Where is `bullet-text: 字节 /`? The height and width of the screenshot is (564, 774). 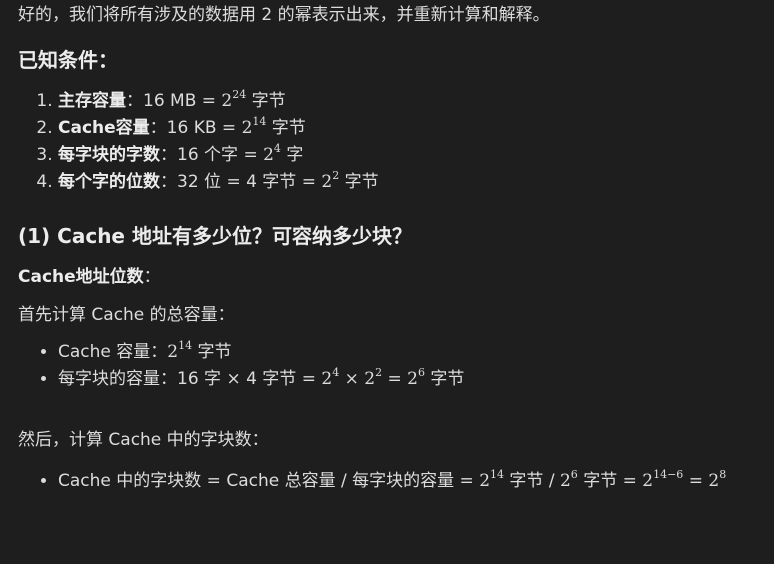 bullet-text: 字节 / is located at coordinates (532, 481).